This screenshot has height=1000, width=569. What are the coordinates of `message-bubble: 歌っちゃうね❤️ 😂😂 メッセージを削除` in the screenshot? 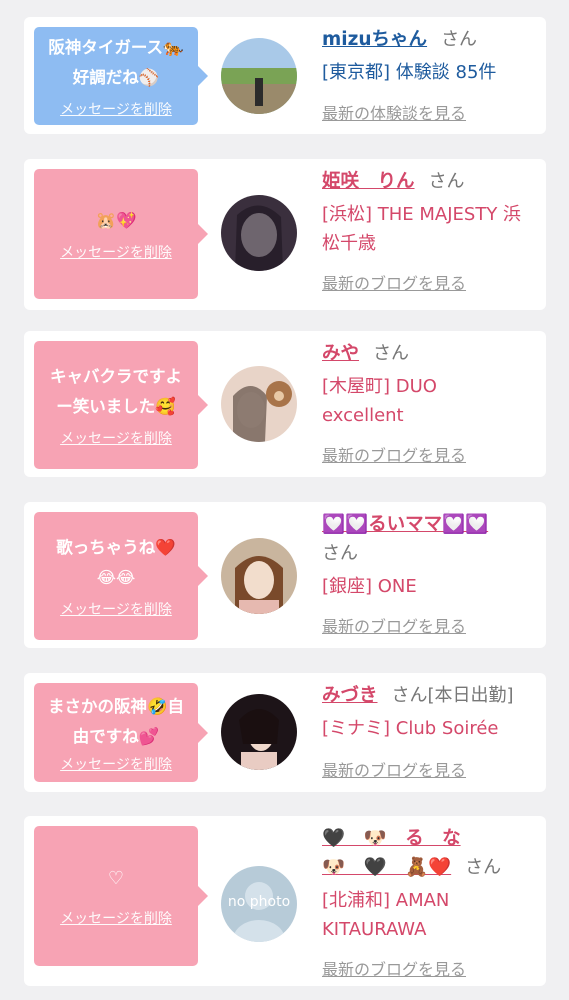 It's located at (121, 576).